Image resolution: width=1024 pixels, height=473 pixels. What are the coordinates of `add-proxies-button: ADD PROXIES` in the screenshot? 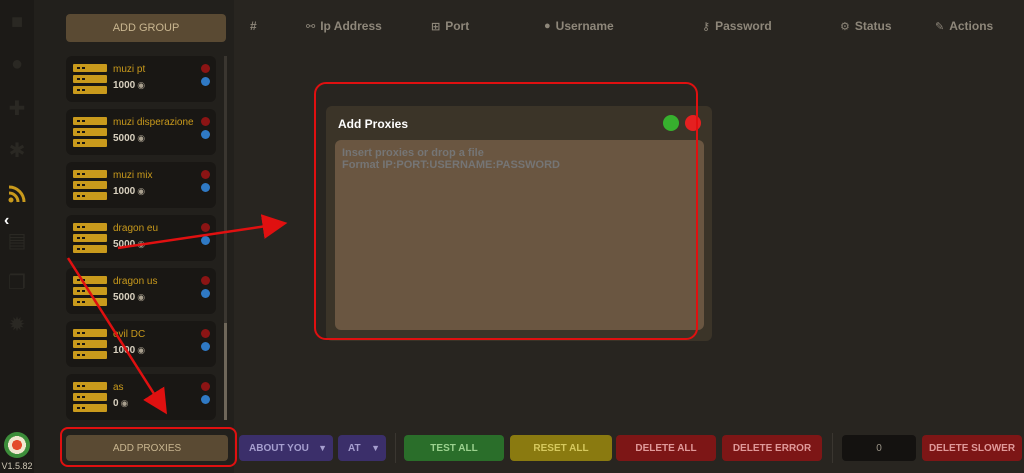 It's located at (147, 448).